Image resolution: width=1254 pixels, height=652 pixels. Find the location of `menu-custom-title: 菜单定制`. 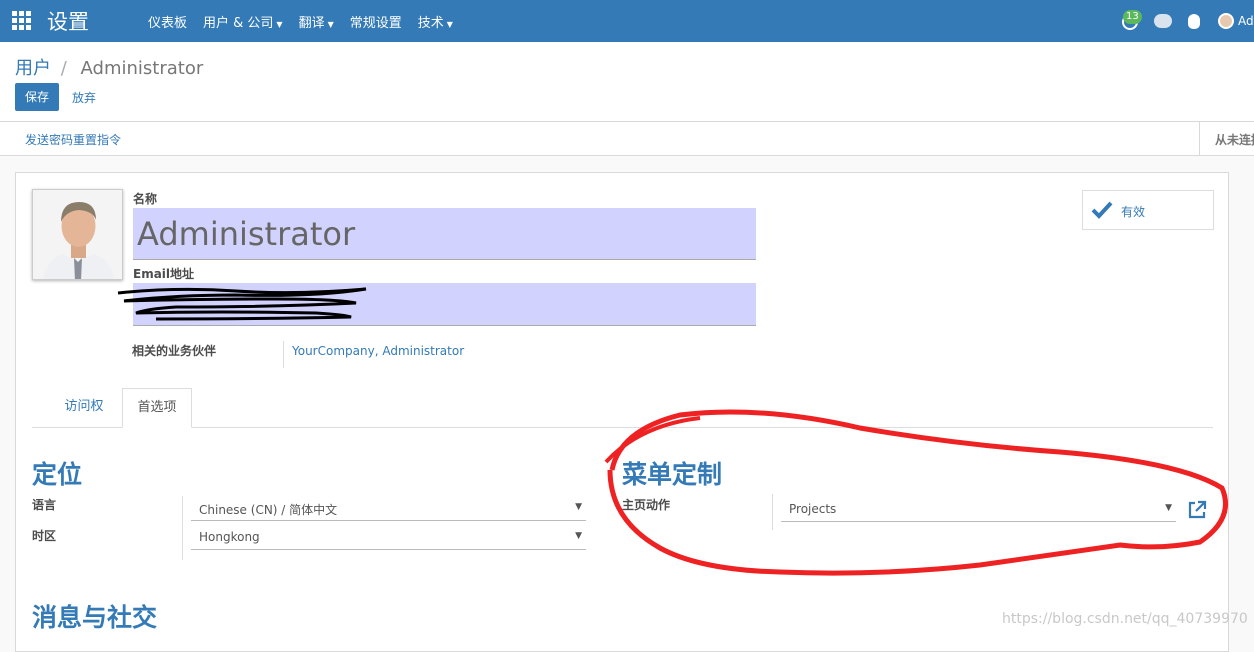

menu-custom-title: 菜单定制 is located at coordinates (672, 474).